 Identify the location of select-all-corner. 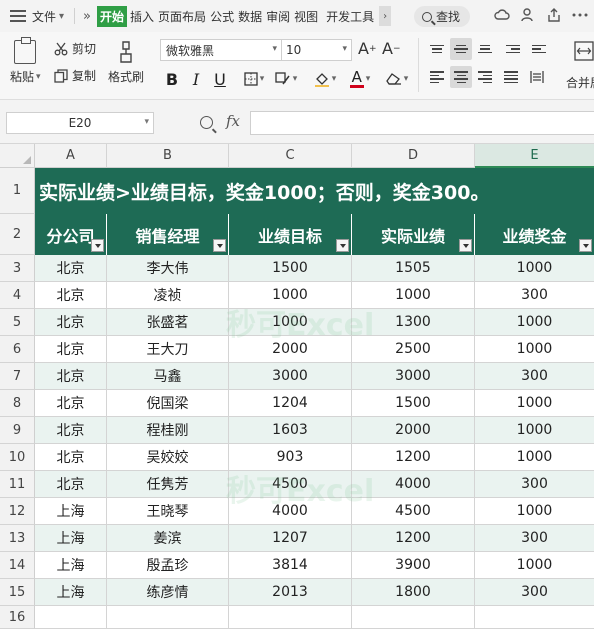
(17, 156).